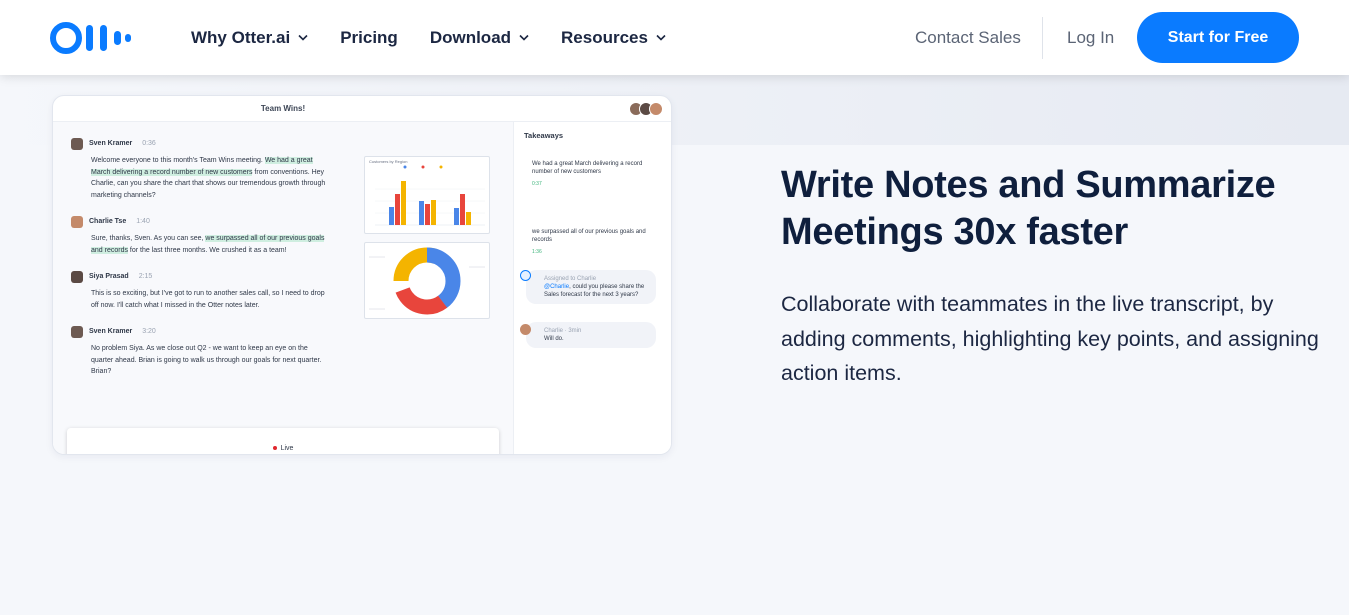  What do you see at coordinates (274, 448) in the screenshot?
I see `live-dot-icon` at bounding box center [274, 448].